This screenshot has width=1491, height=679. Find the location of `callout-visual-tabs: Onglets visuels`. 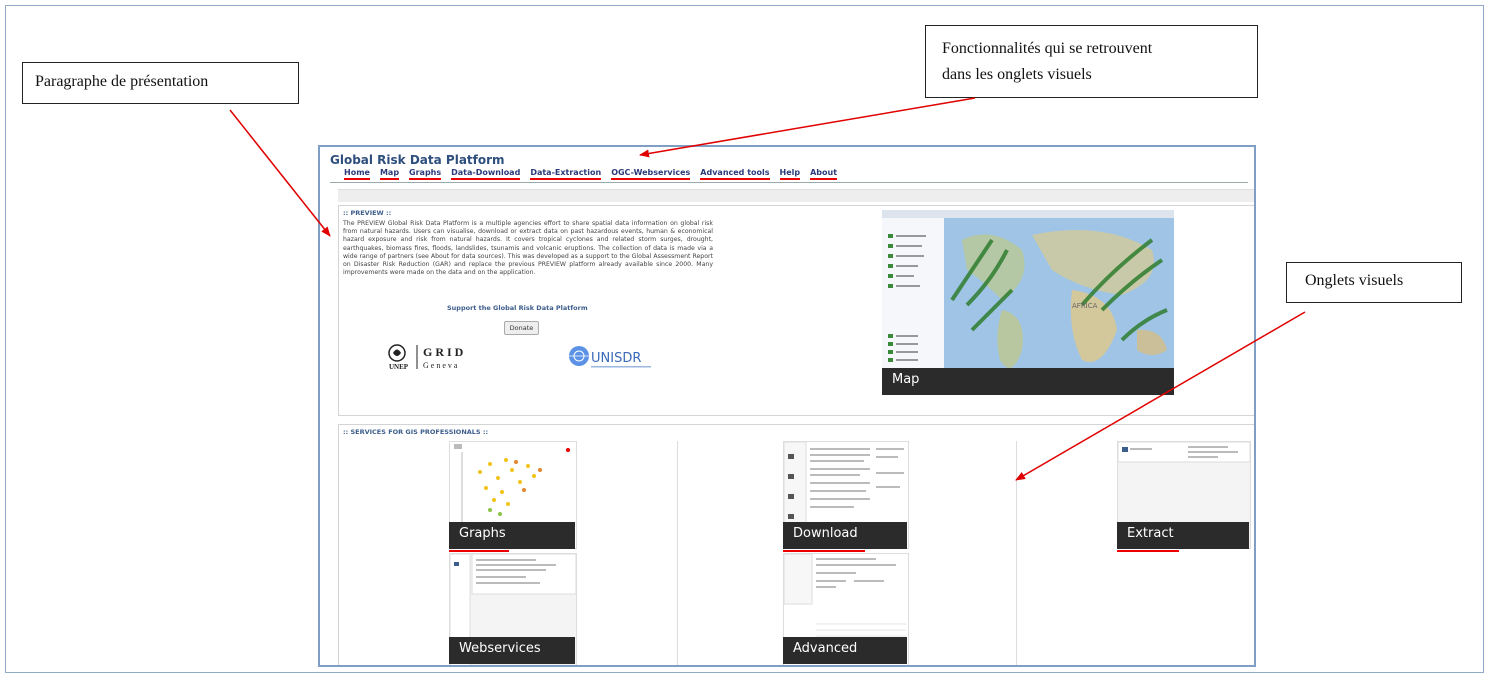

callout-visual-tabs: Onglets visuels is located at coordinates (1374, 282).